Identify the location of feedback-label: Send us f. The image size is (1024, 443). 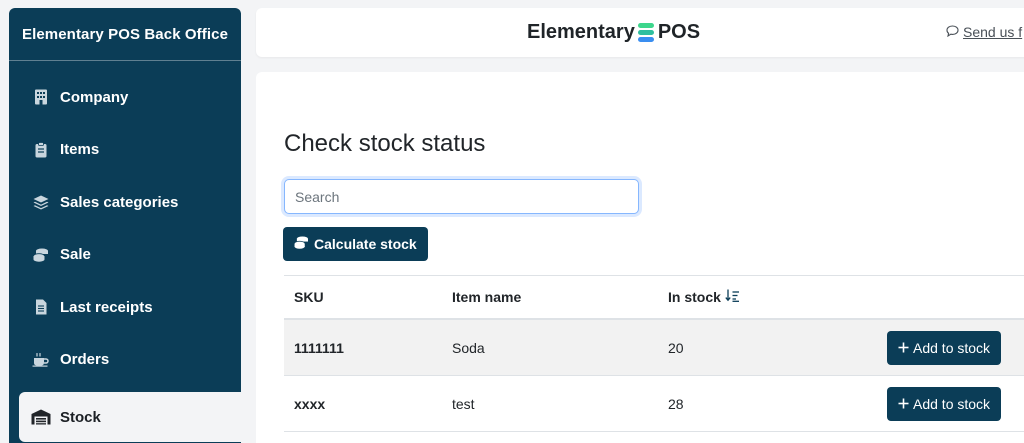
(993, 32).